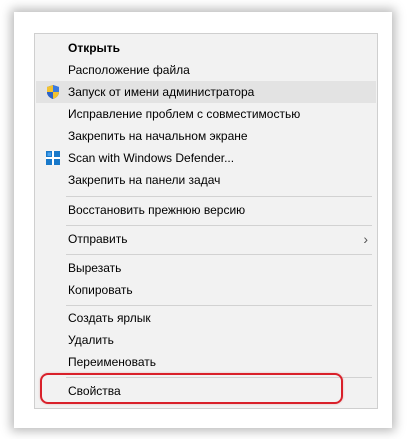  Describe the element at coordinates (94, 48) in the screenshot. I see `menu-item-label: Открыть` at that location.